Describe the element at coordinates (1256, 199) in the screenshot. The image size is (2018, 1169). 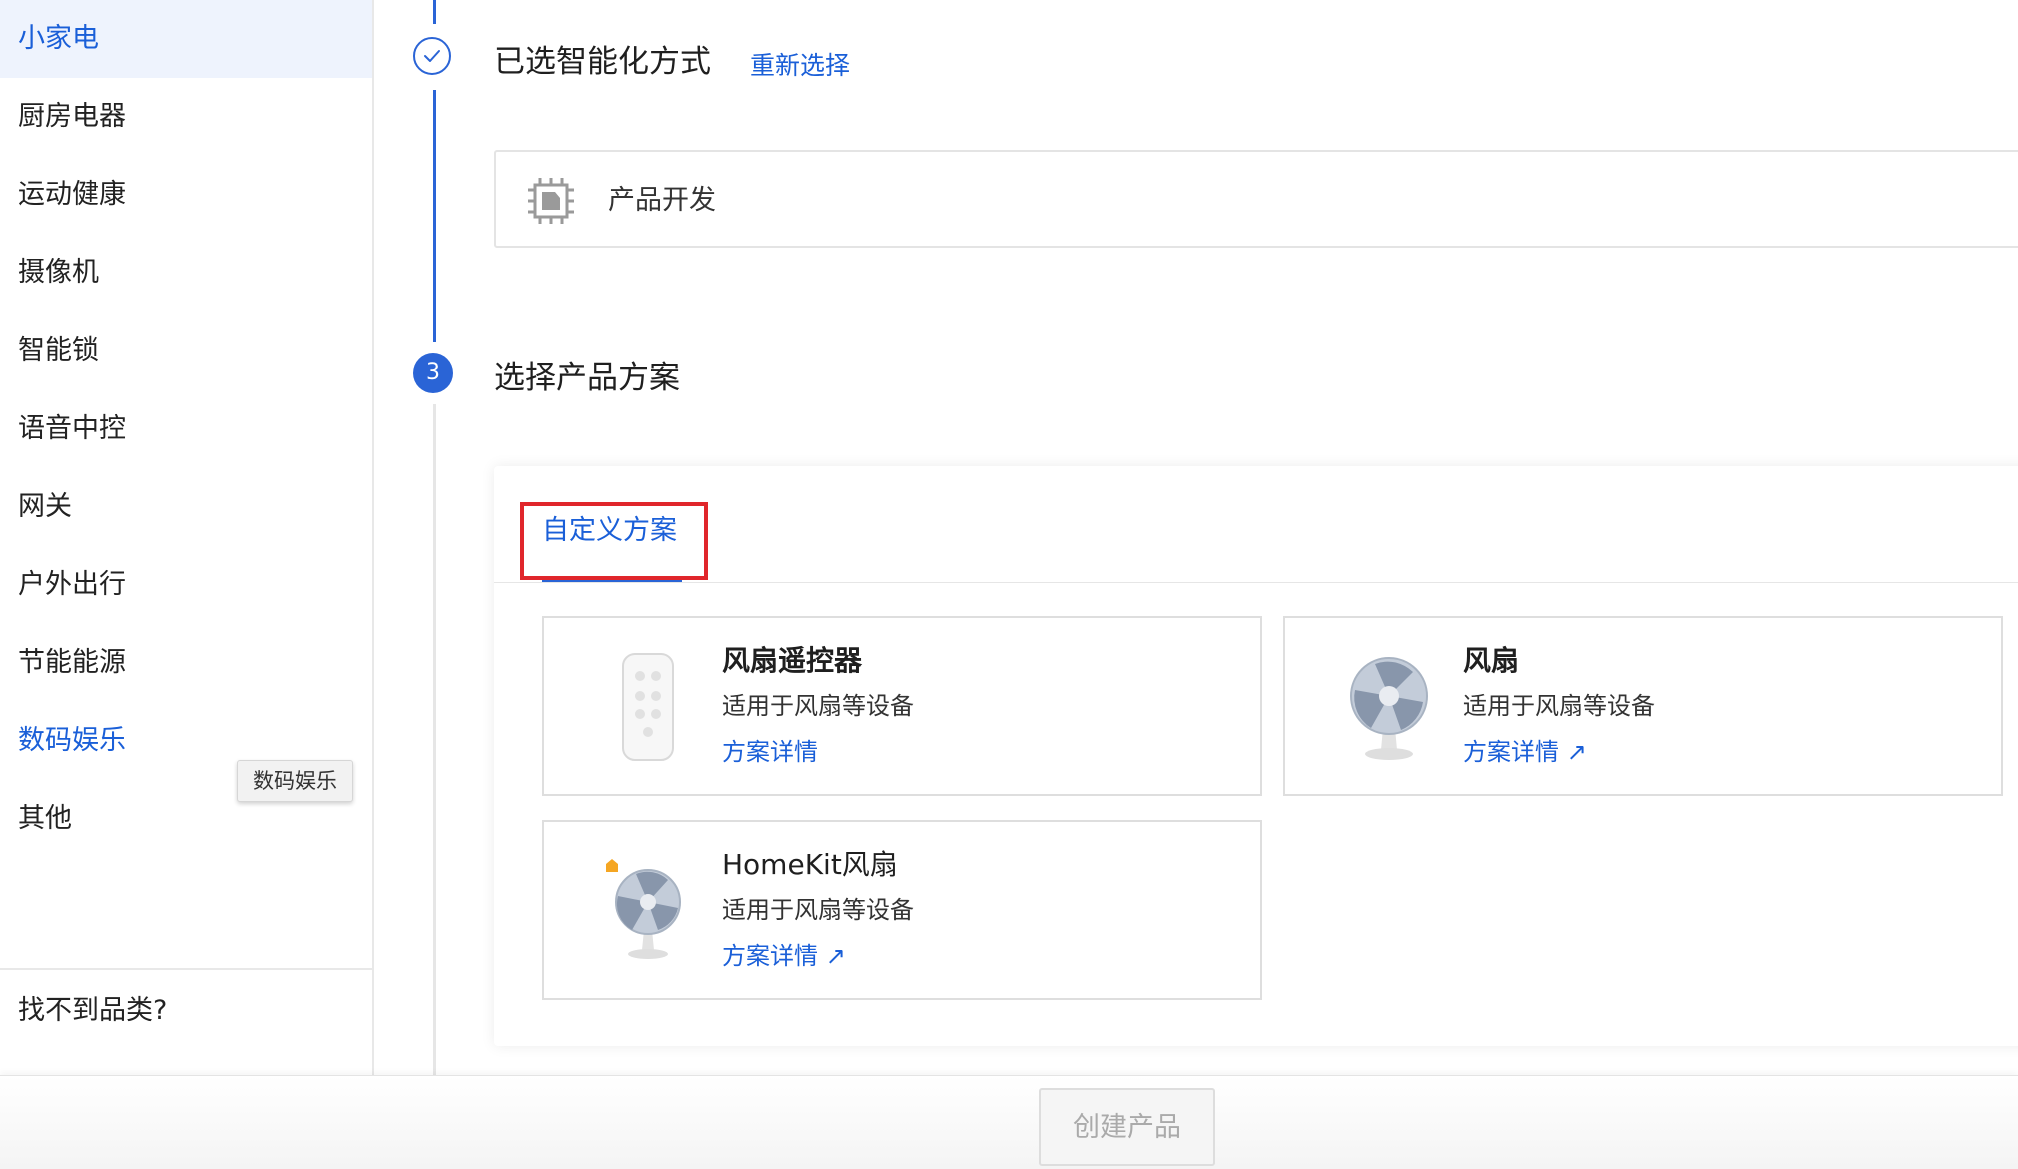
I see `selected-method-box: 产品开发` at that location.